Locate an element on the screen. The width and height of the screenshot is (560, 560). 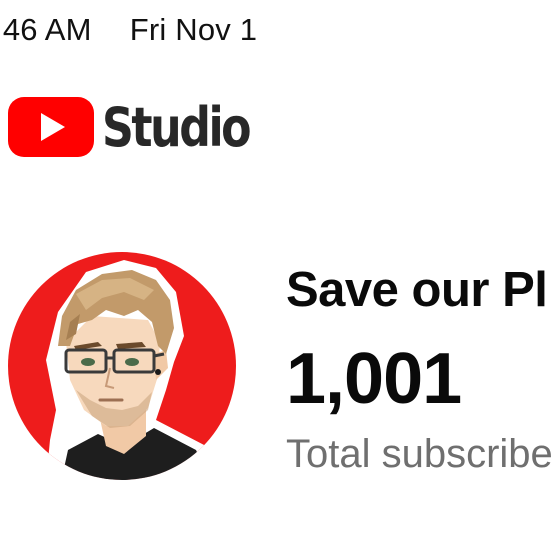
channel-name: Save our Pl is located at coordinates (417, 290).